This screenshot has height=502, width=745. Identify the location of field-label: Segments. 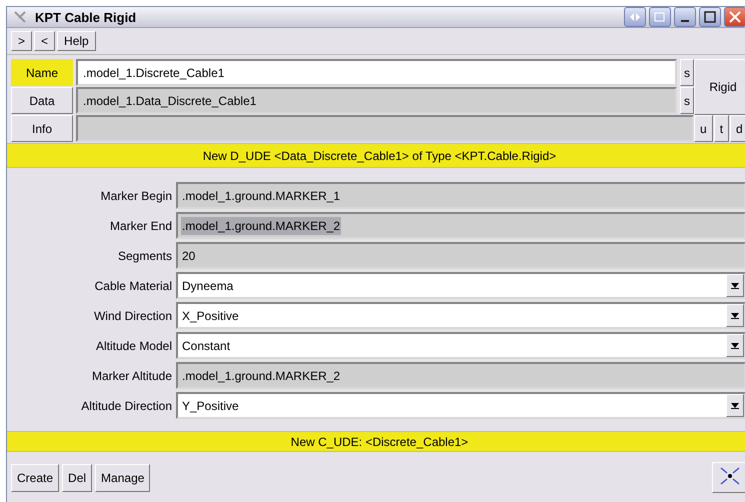
(144, 255).